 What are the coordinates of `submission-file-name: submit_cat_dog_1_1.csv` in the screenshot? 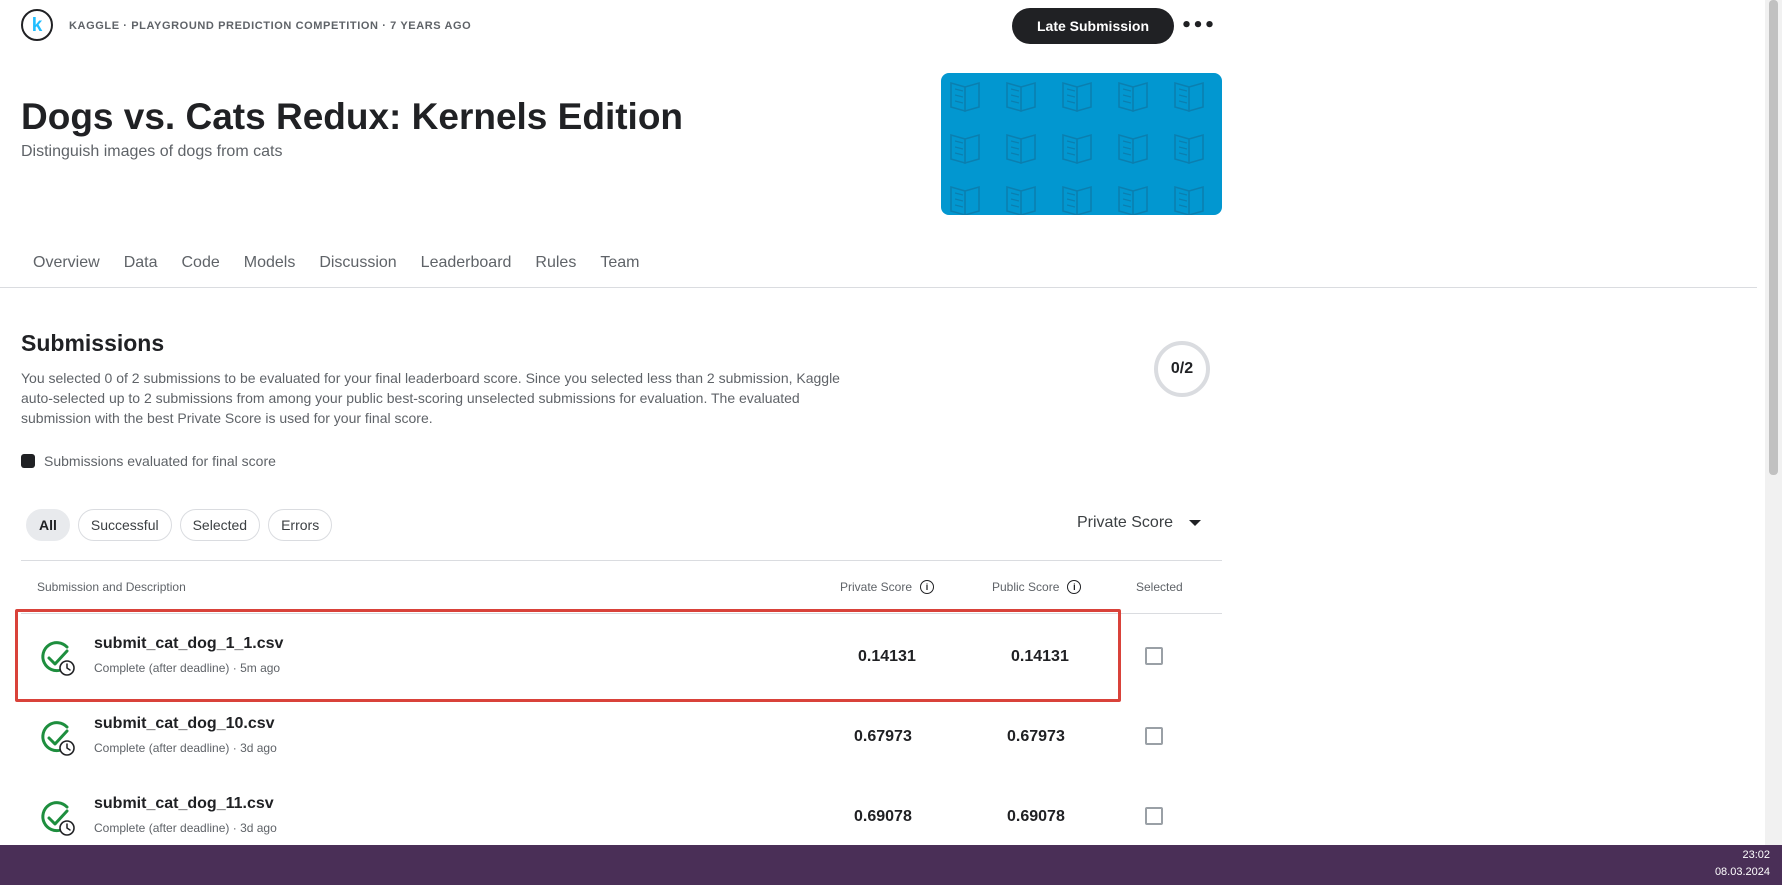 It's located at (188, 644).